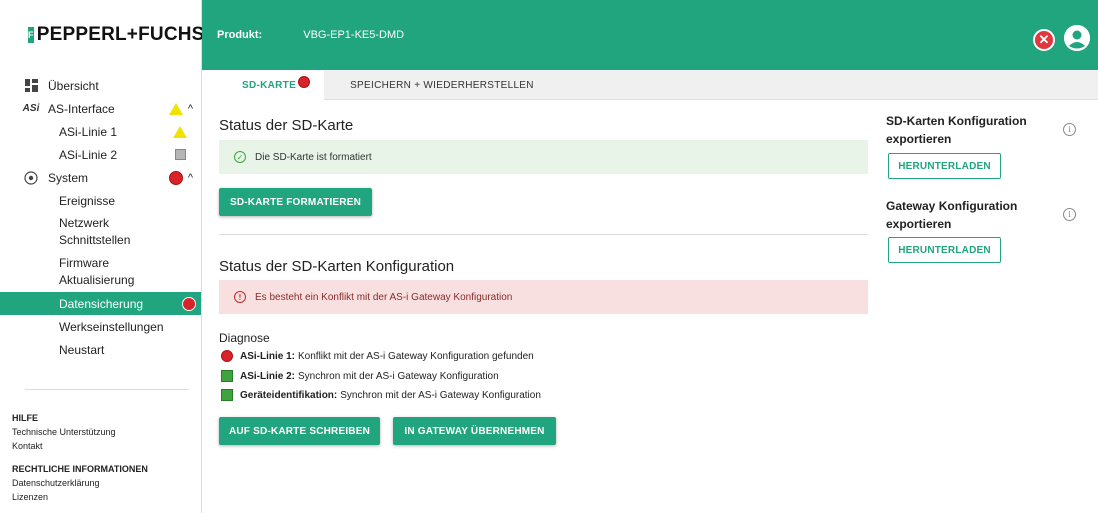 This screenshot has width=1098, height=513. Describe the element at coordinates (80, 497) in the screenshot. I see `licenses-link: Lizenzen` at that location.